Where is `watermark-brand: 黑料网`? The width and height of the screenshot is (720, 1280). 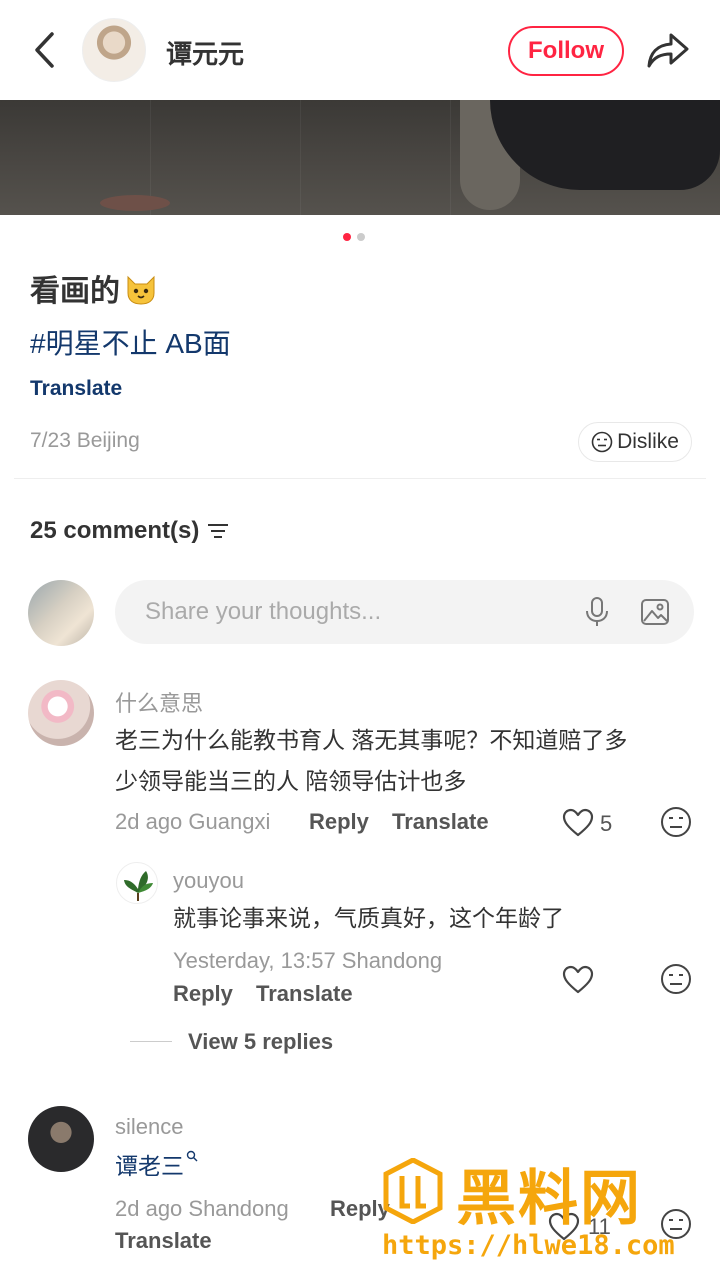
watermark-brand: 黑料网 is located at coordinates (549, 1198).